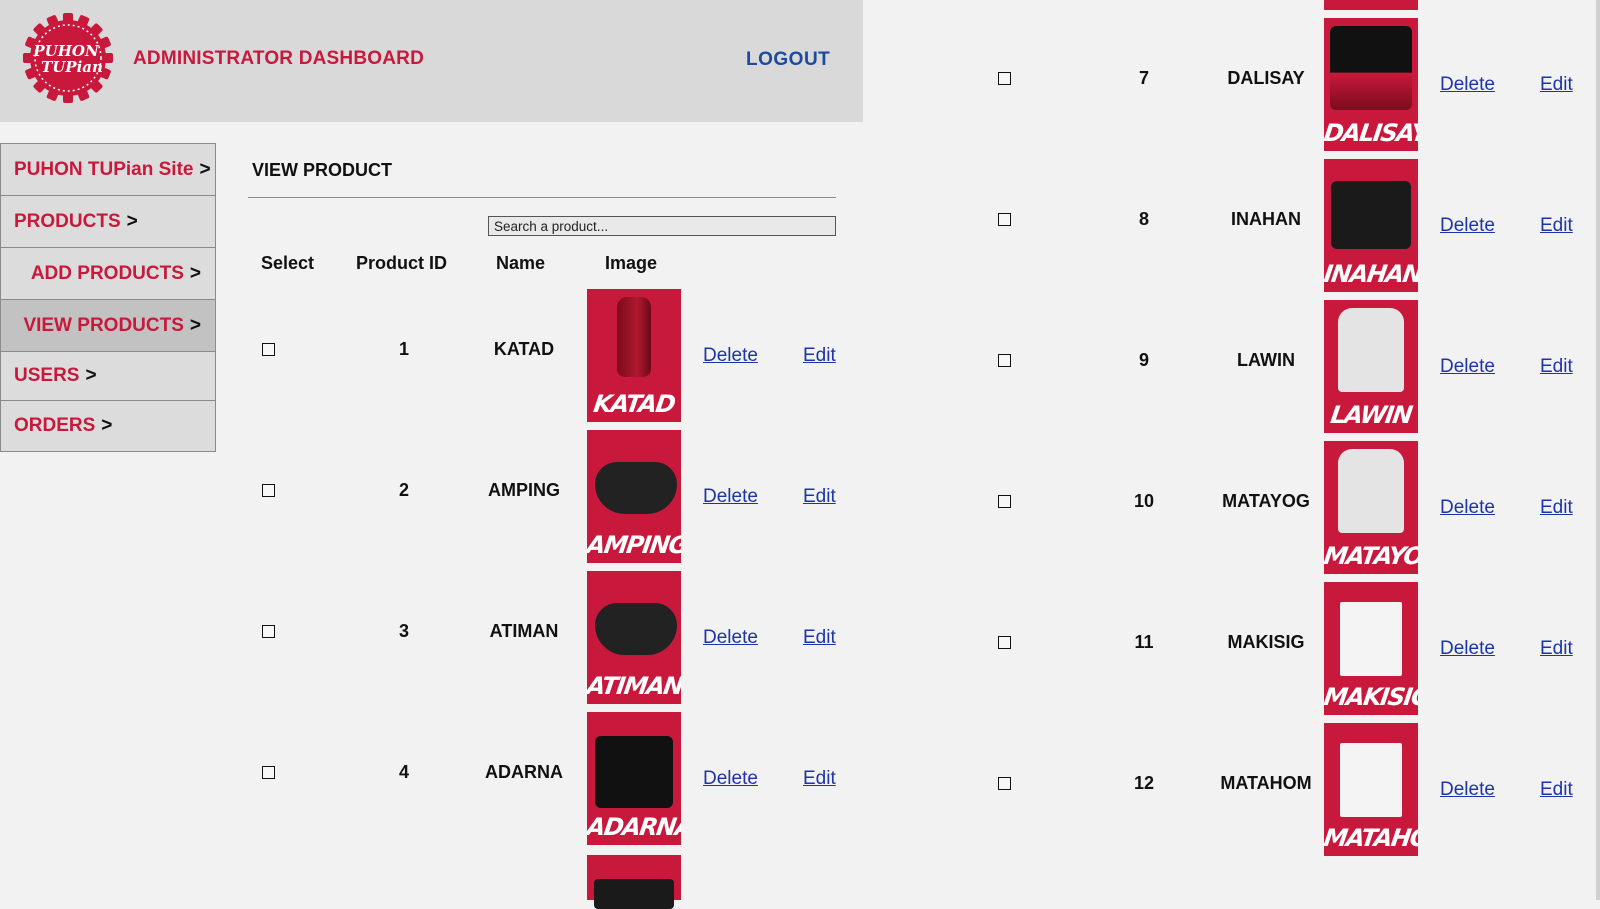  What do you see at coordinates (788, 60) in the screenshot?
I see `logout-link: LOGOUT` at bounding box center [788, 60].